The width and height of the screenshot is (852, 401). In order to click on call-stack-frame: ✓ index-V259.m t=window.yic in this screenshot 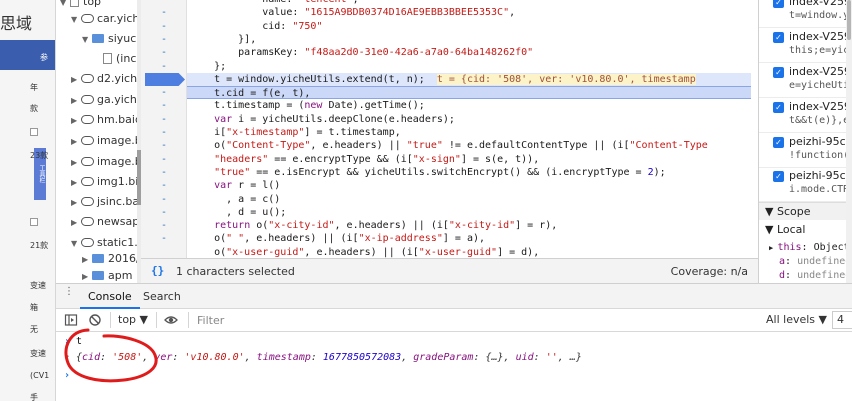, I will do `click(805, 14)`.